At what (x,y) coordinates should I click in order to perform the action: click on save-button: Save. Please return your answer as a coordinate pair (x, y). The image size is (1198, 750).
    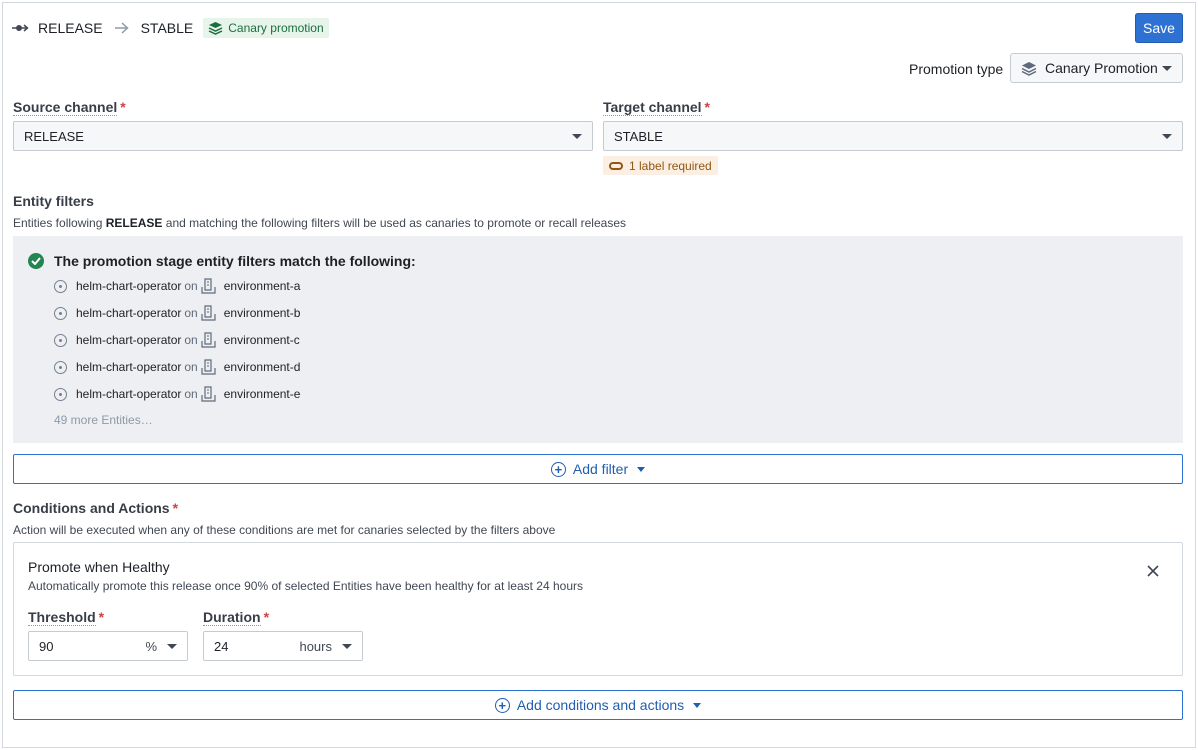
    Looking at the image, I should click on (1159, 28).